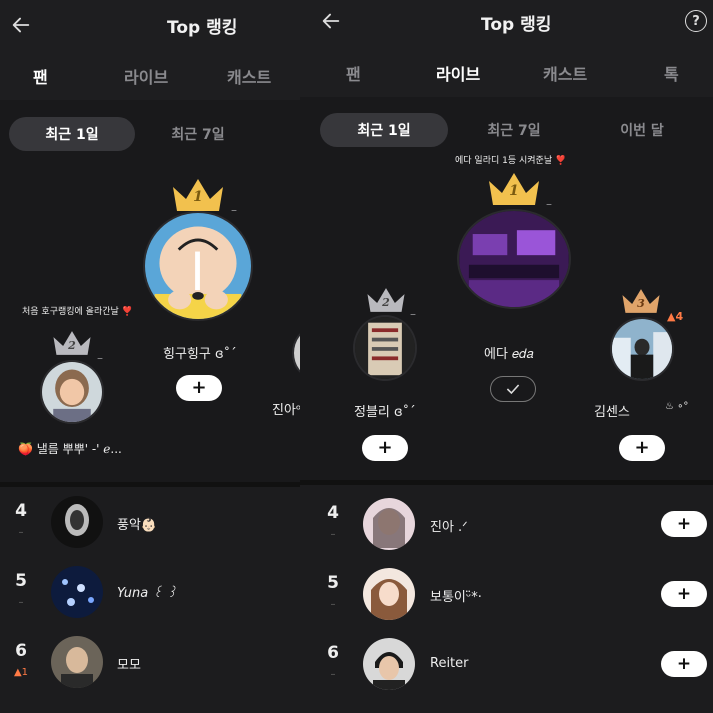 This screenshot has height=713, width=713. What do you see at coordinates (200, 354) in the screenshot?
I see `podium-name-first: 힝구힝구 ɞ˚ˊ` at bounding box center [200, 354].